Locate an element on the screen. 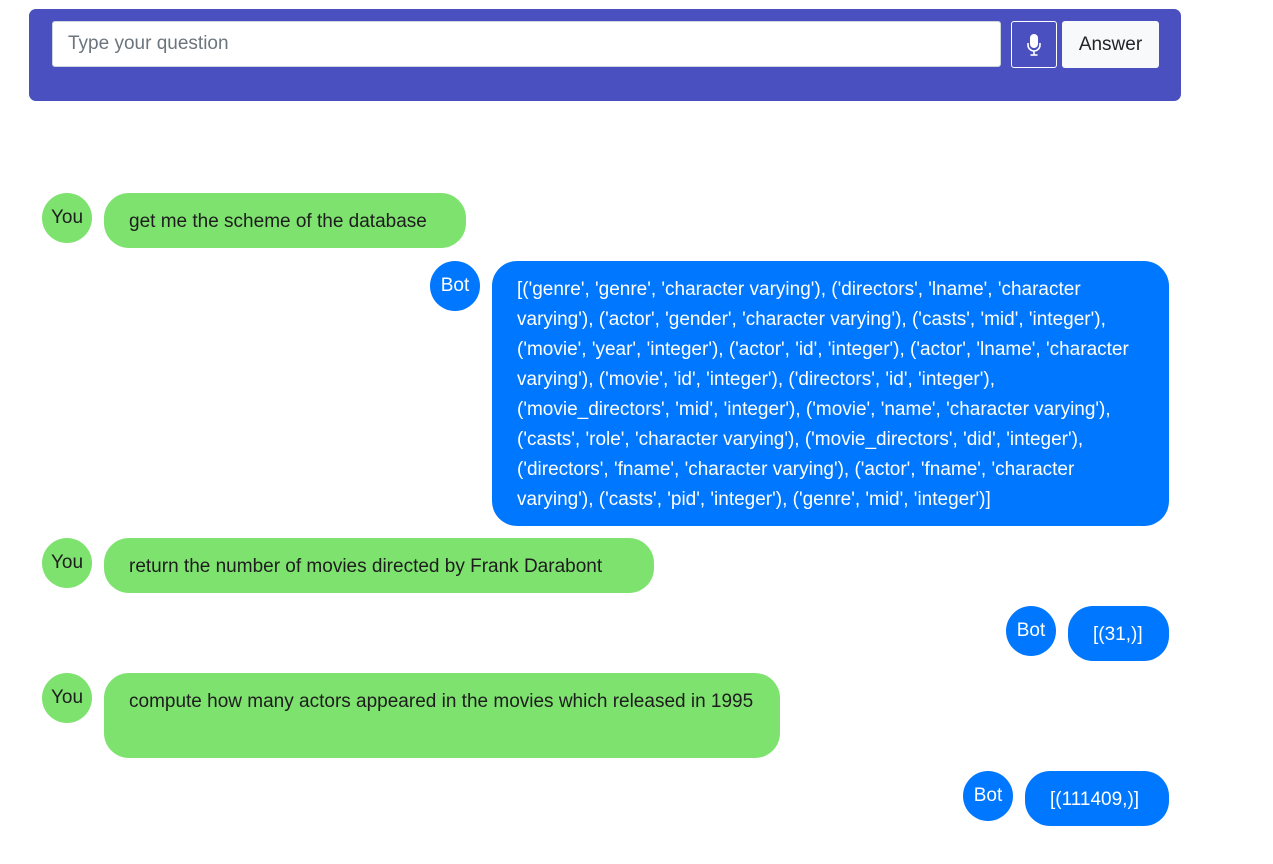  microphone-icon is located at coordinates (1034, 44).